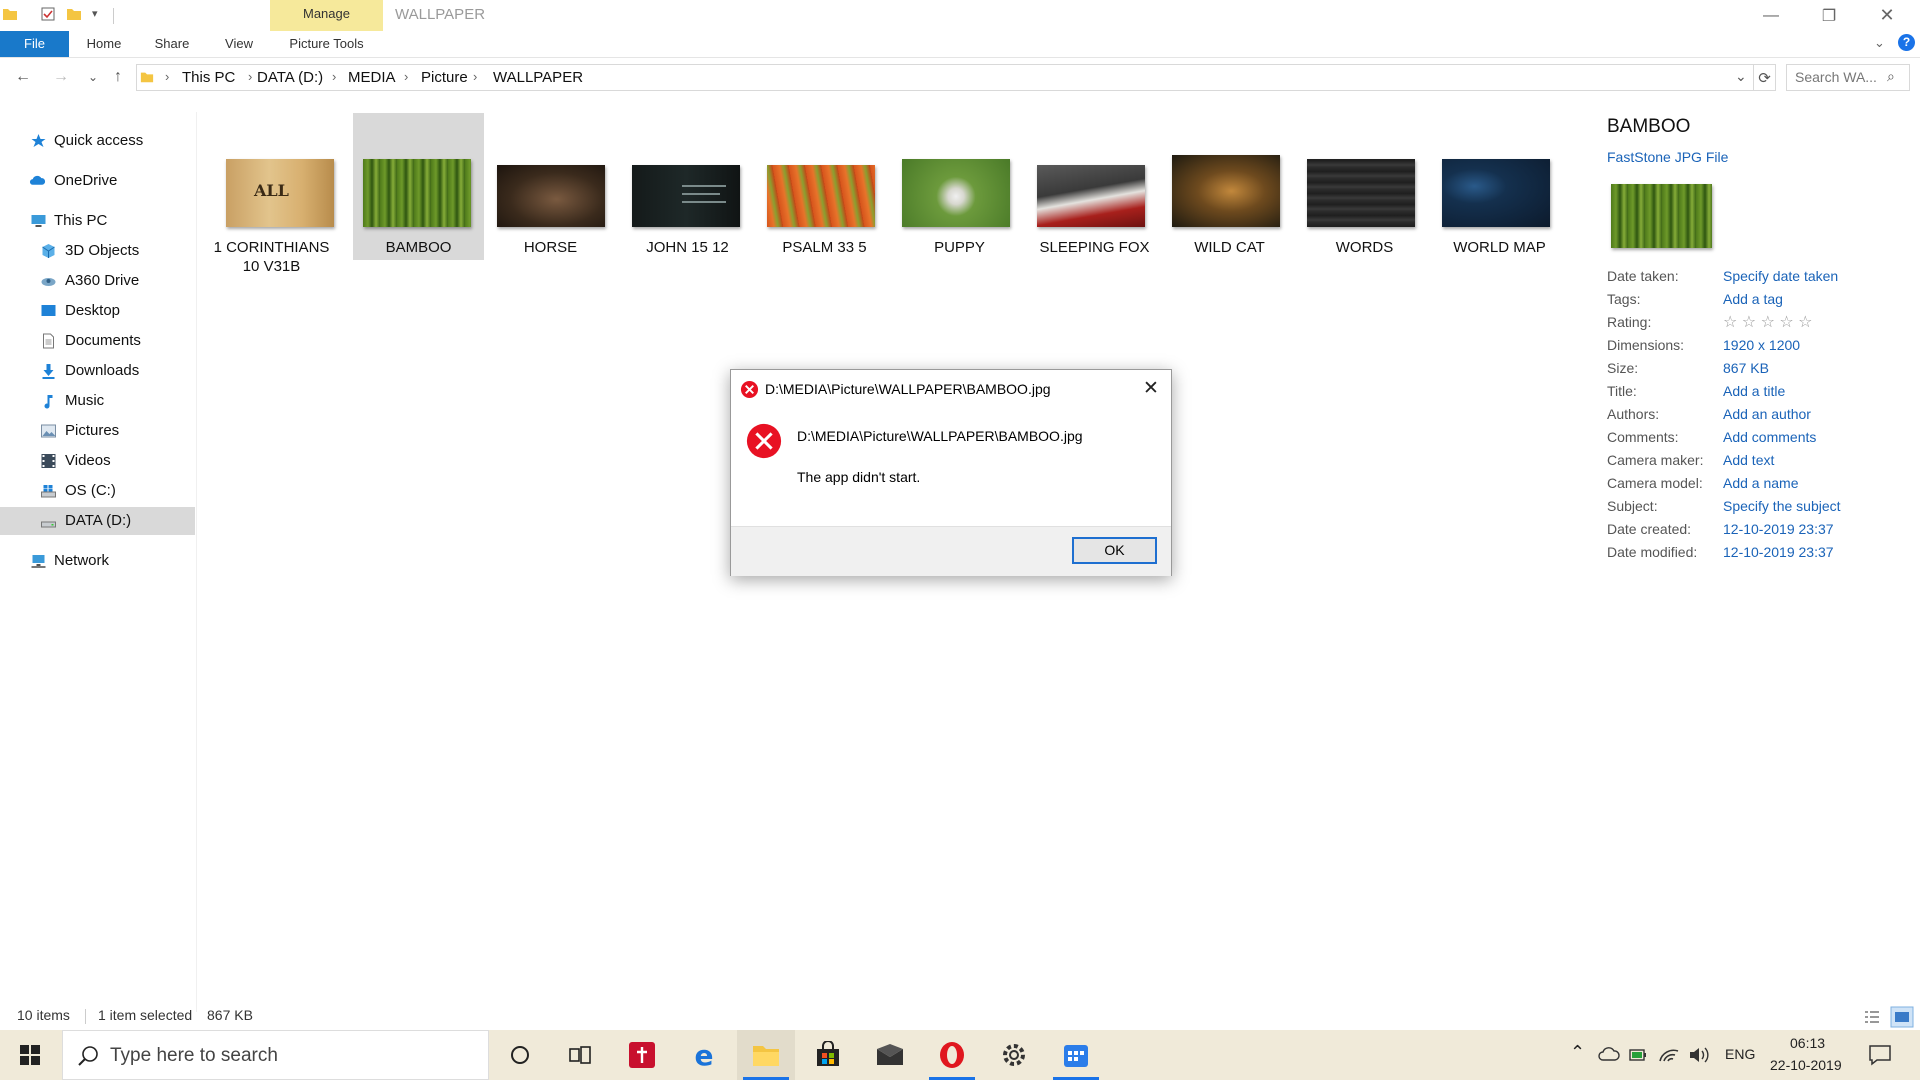  What do you see at coordinates (1765, 77) in the screenshot?
I see `refresh-button: ⟳` at bounding box center [1765, 77].